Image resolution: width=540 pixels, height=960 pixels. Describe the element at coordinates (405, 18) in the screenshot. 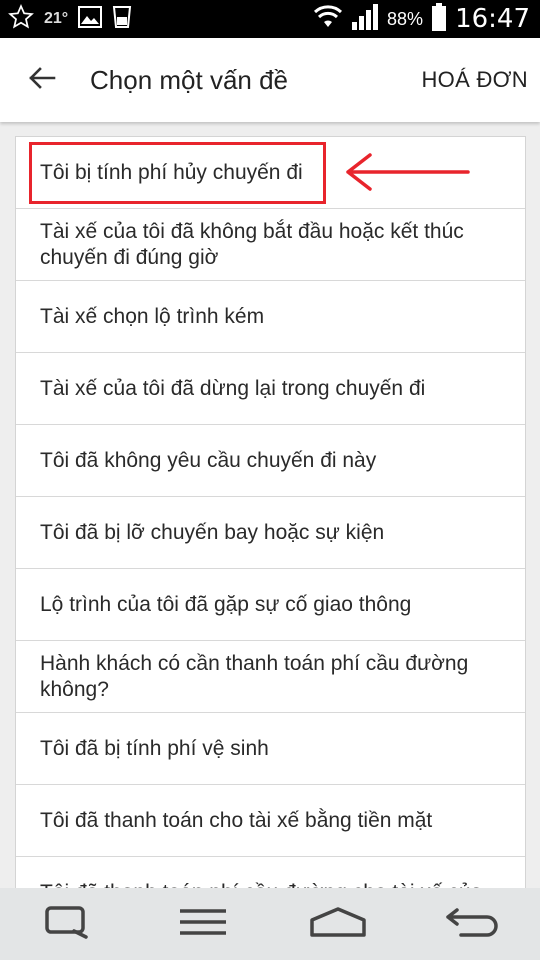

I see `battery-percent: 88%` at that location.